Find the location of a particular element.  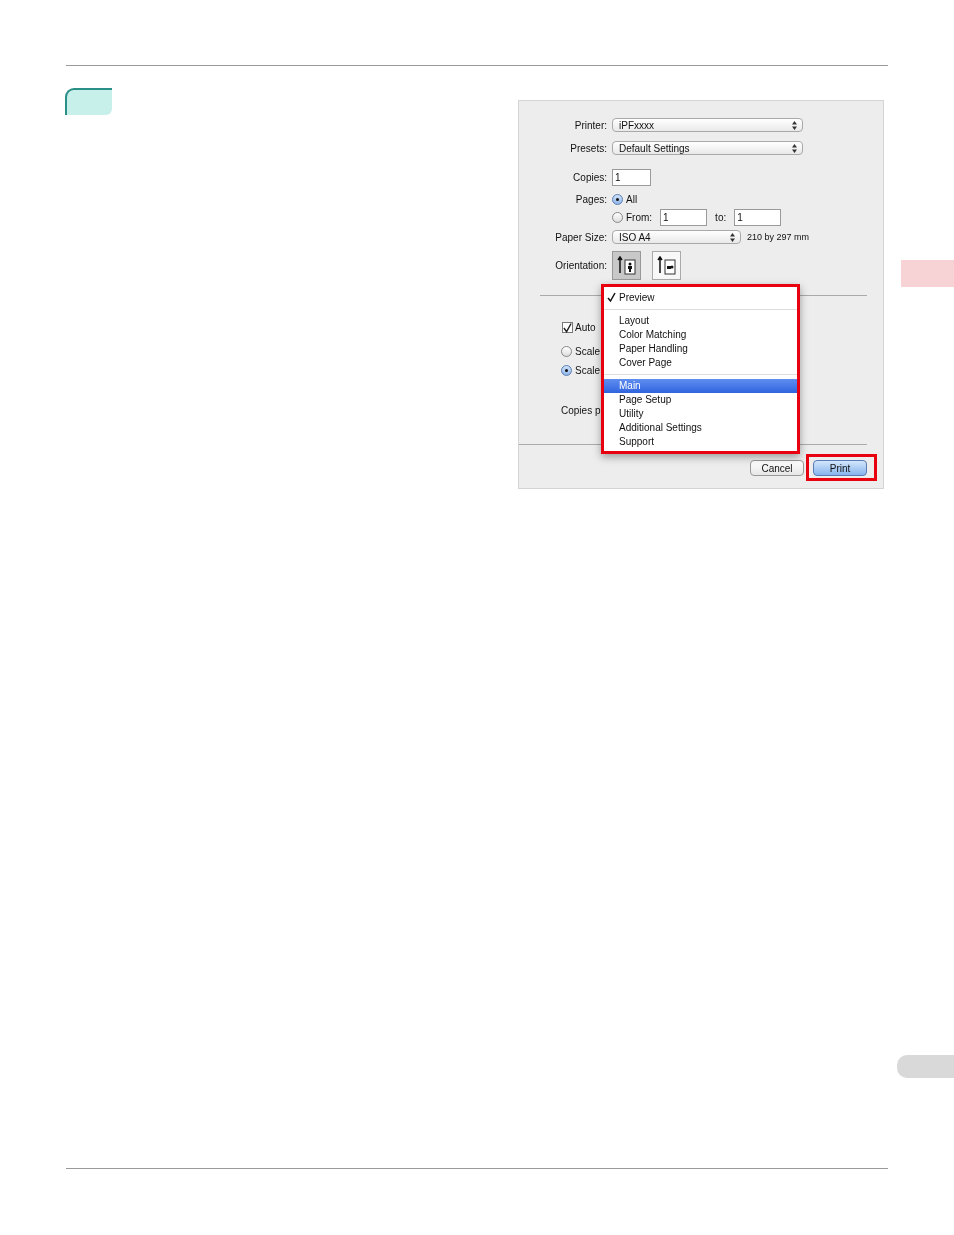

field-label: Copies: is located at coordinates (589, 177).